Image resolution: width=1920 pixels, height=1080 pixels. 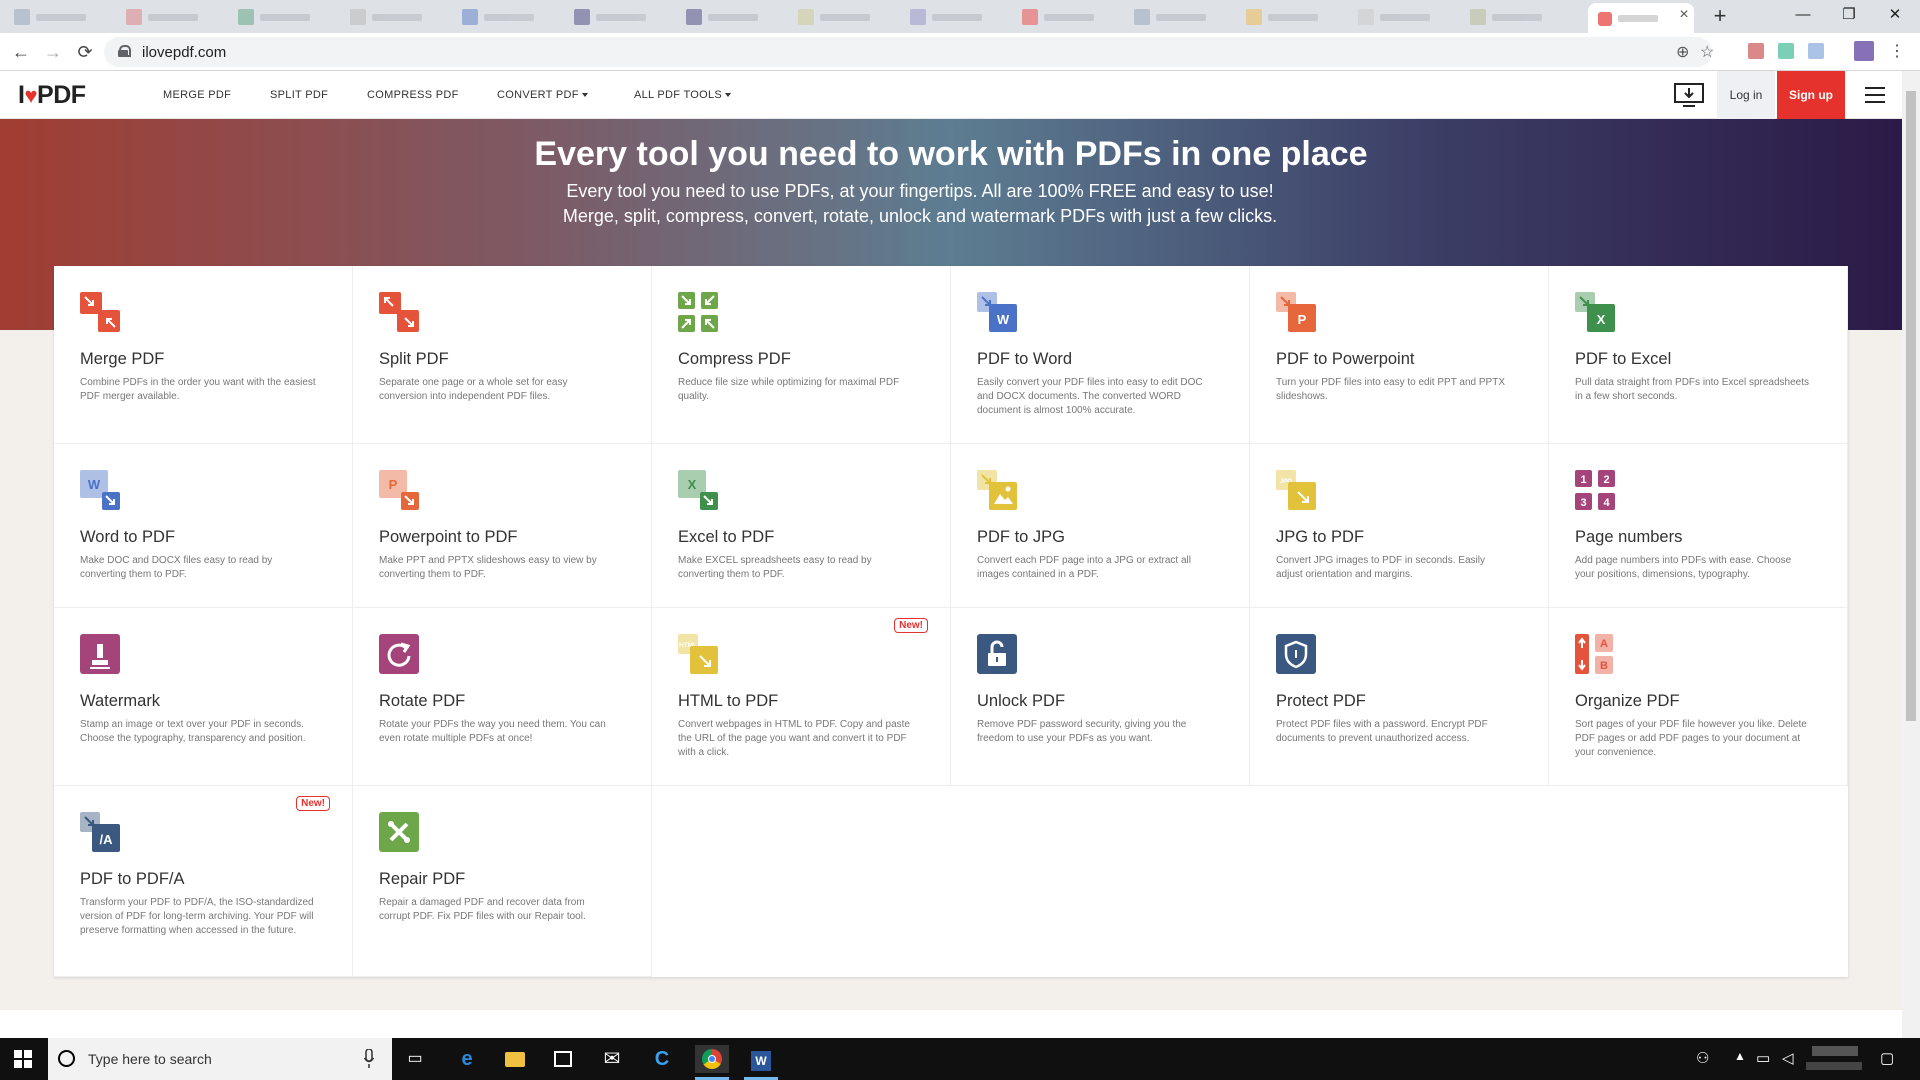 I want to click on microphone-icon, so click(x=369, y=1059).